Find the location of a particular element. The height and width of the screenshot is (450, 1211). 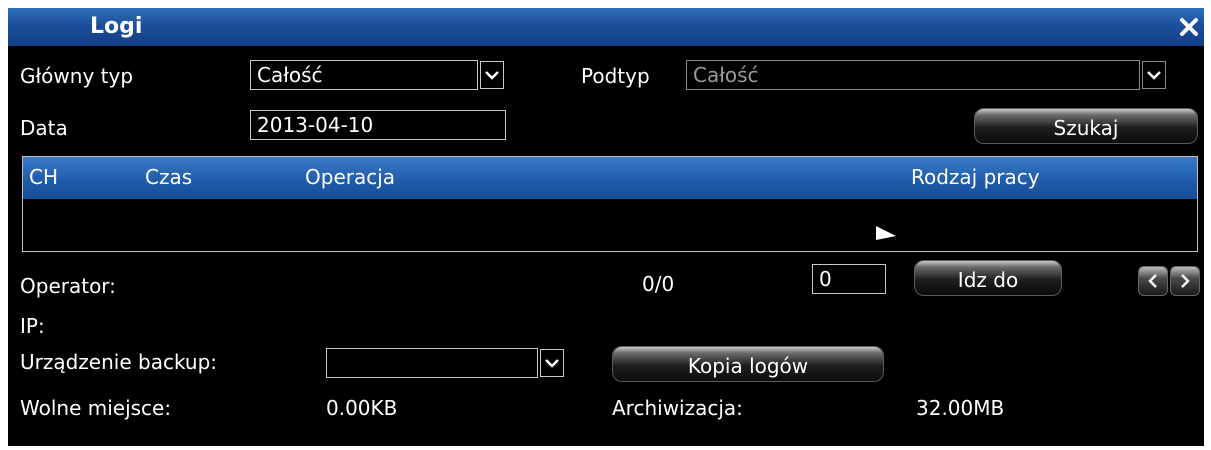

page-number-input: 0 is located at coordinates (849, 279).